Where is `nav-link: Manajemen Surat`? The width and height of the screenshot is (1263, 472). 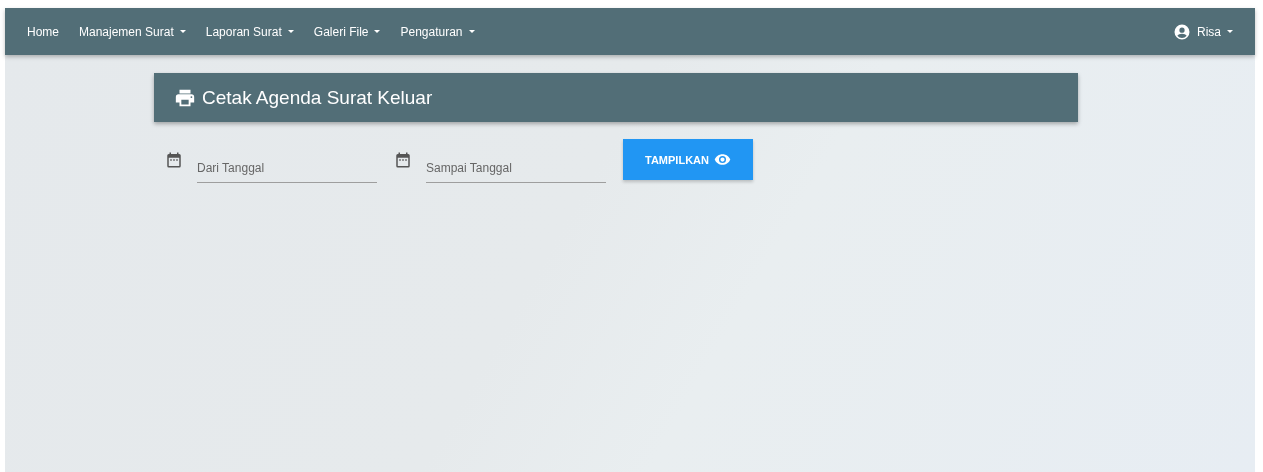
nav-link: Manajemen Surat is located at coordinates (132, 31).